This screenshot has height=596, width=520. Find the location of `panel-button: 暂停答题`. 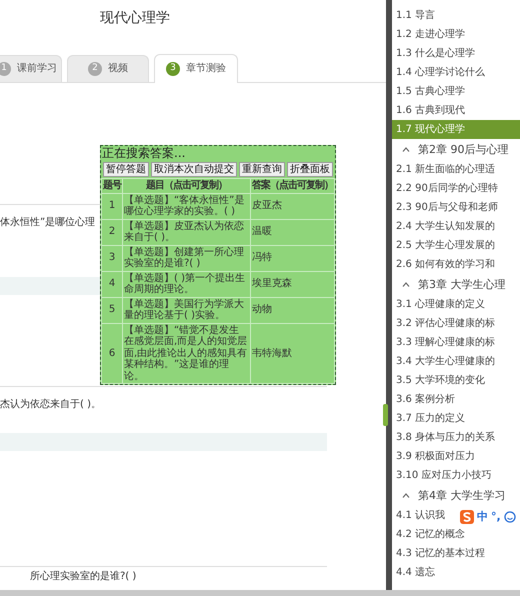

panel-button: 暂停答题 is located at coordinates (126, 169).